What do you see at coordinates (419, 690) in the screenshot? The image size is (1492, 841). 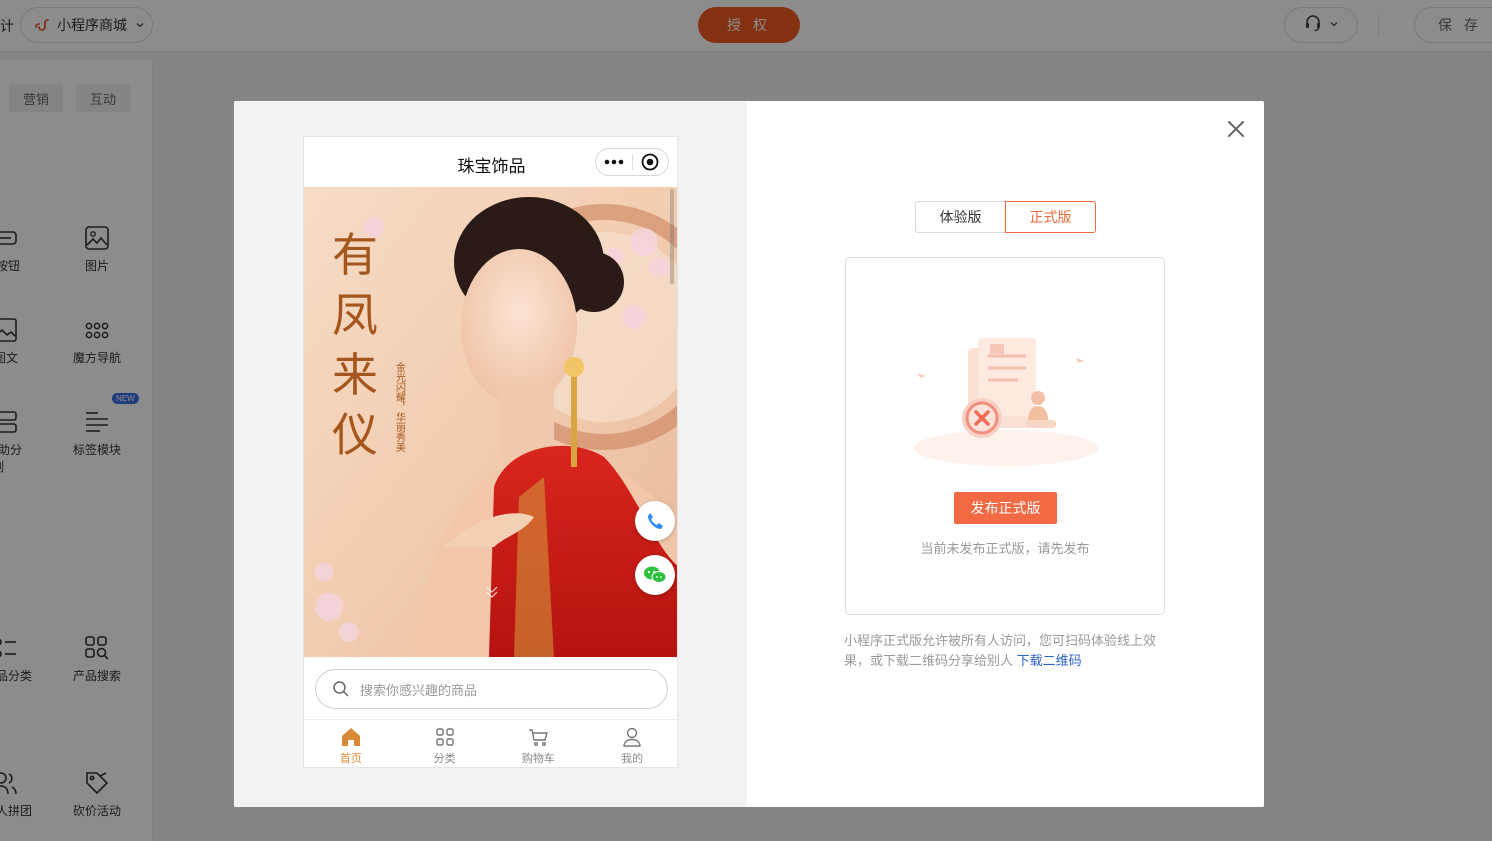 I see `search-placeholder: 搜索你感兴趣的商品` at bounding box center [419, 690].